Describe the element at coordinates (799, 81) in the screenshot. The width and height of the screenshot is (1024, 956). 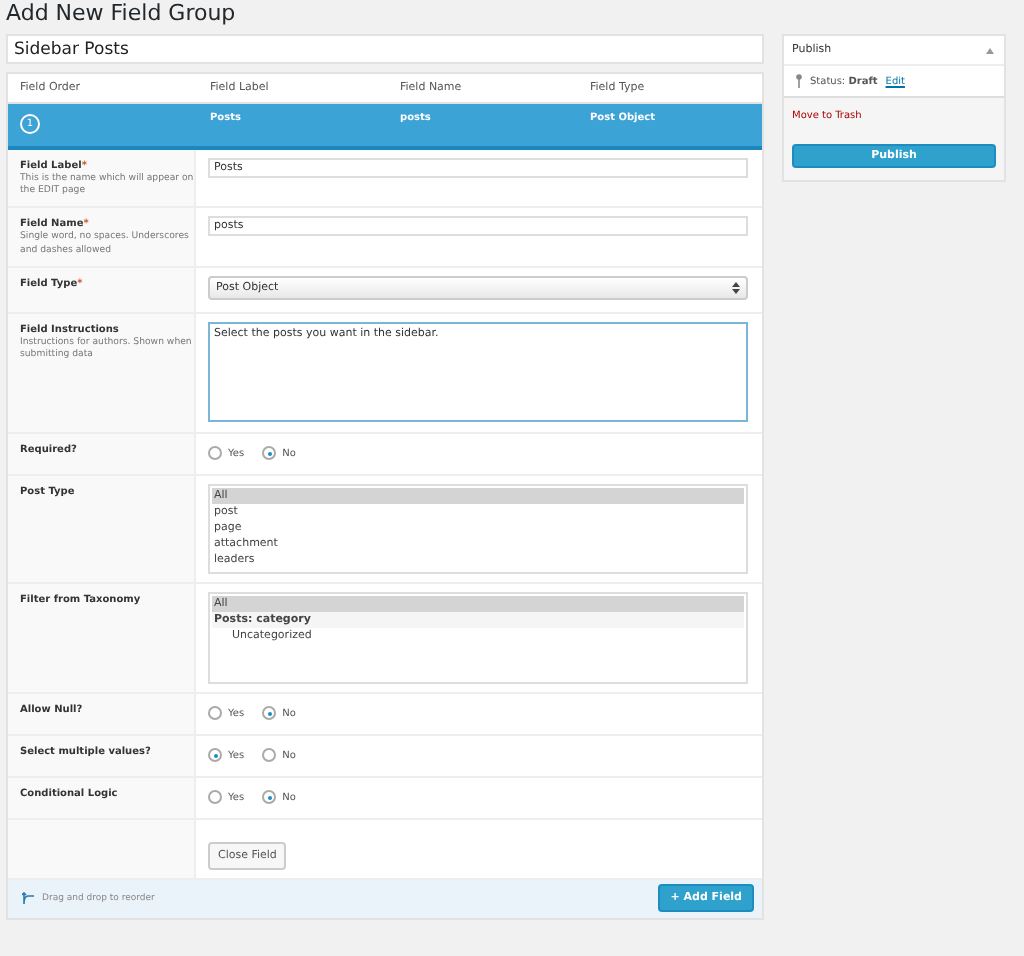
I see `pin-icon` at that location.